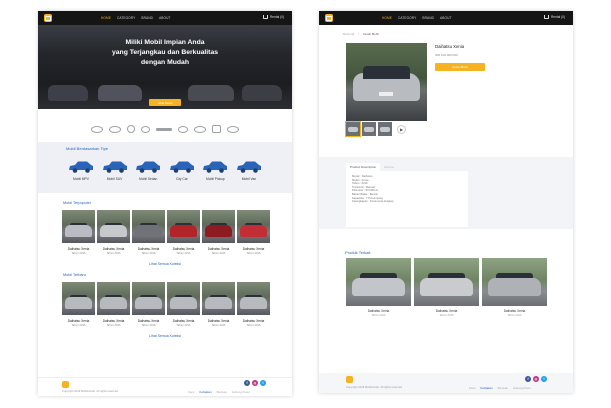 The image size is (611, 408). I want to click on car-type-3: Mobil Sedan, so click(148, 170).